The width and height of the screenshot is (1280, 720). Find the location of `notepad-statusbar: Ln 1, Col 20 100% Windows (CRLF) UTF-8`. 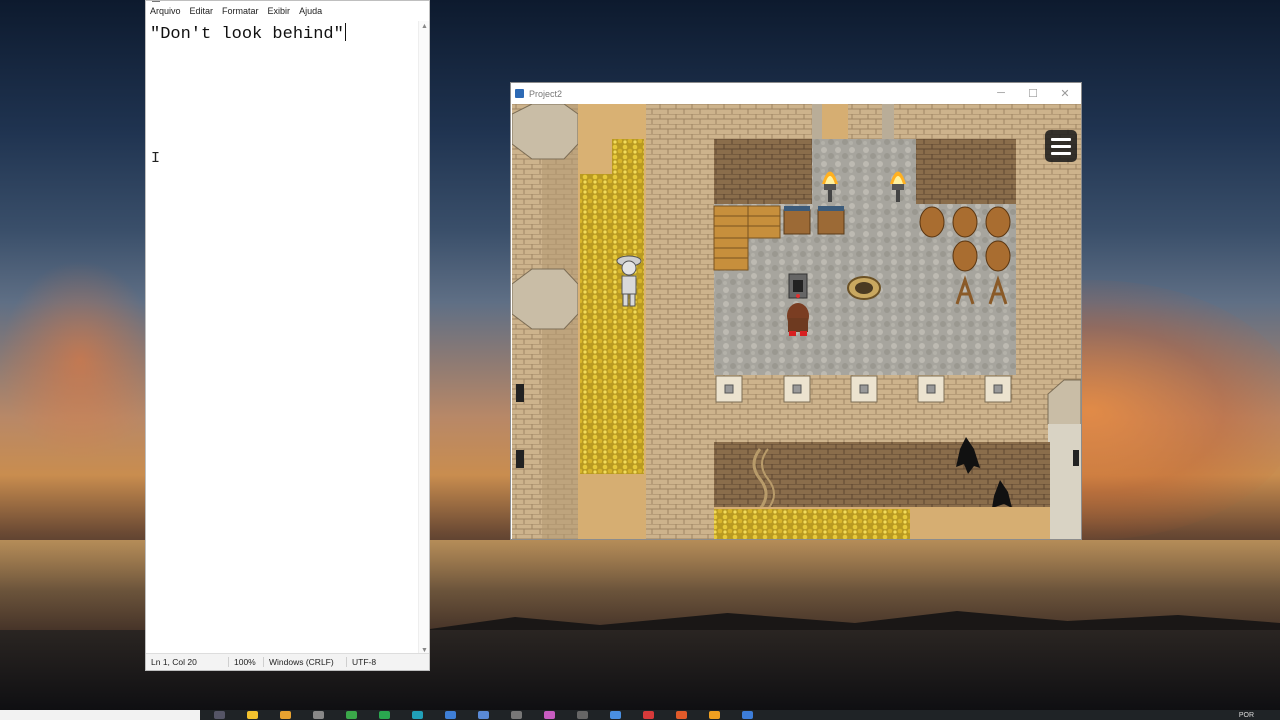

notepad-statusbar: Ln 1, Col 20 100% Windows (CRLF) UTF-8 is located at coordinates (287, 661).